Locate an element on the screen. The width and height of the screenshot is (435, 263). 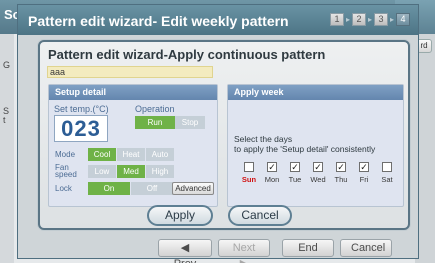
dialog-cancel-button: Cancel is located at coordinates (260, 215).